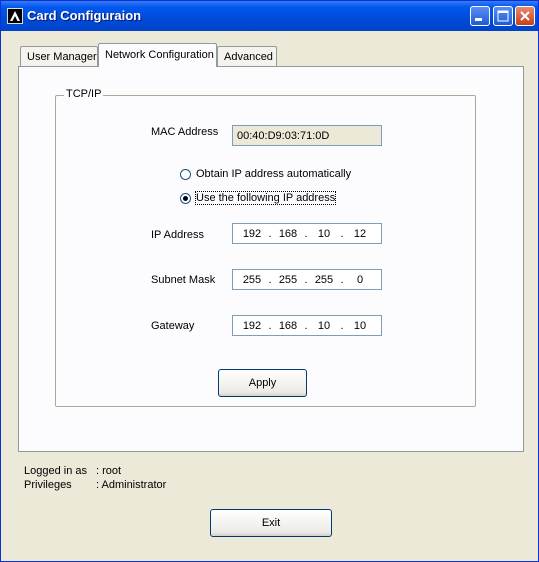 The image size is (539, 562). Describe the element at coordinates (360, 280) in the screenshot. I see `subnet-octet-4: 0` at that location.